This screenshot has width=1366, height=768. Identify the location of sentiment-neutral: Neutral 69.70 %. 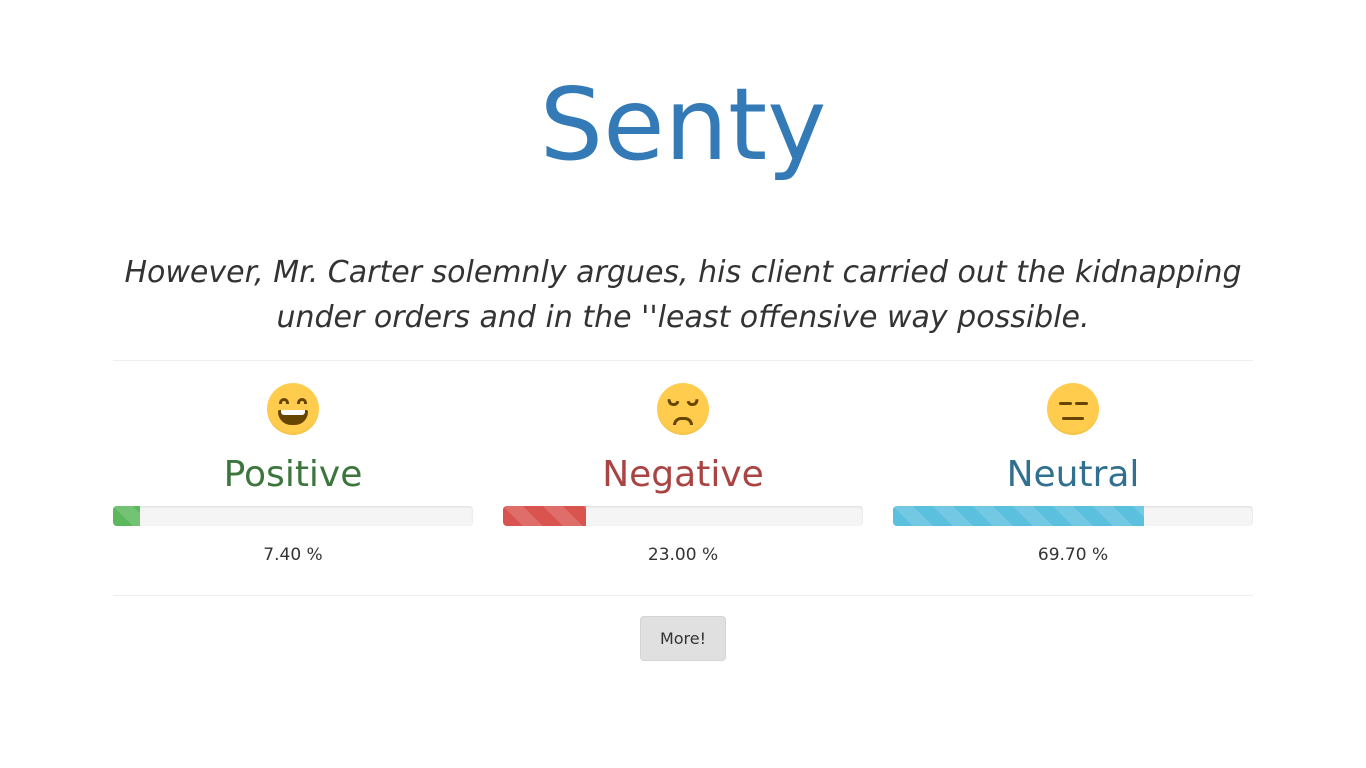
(1073, 478).